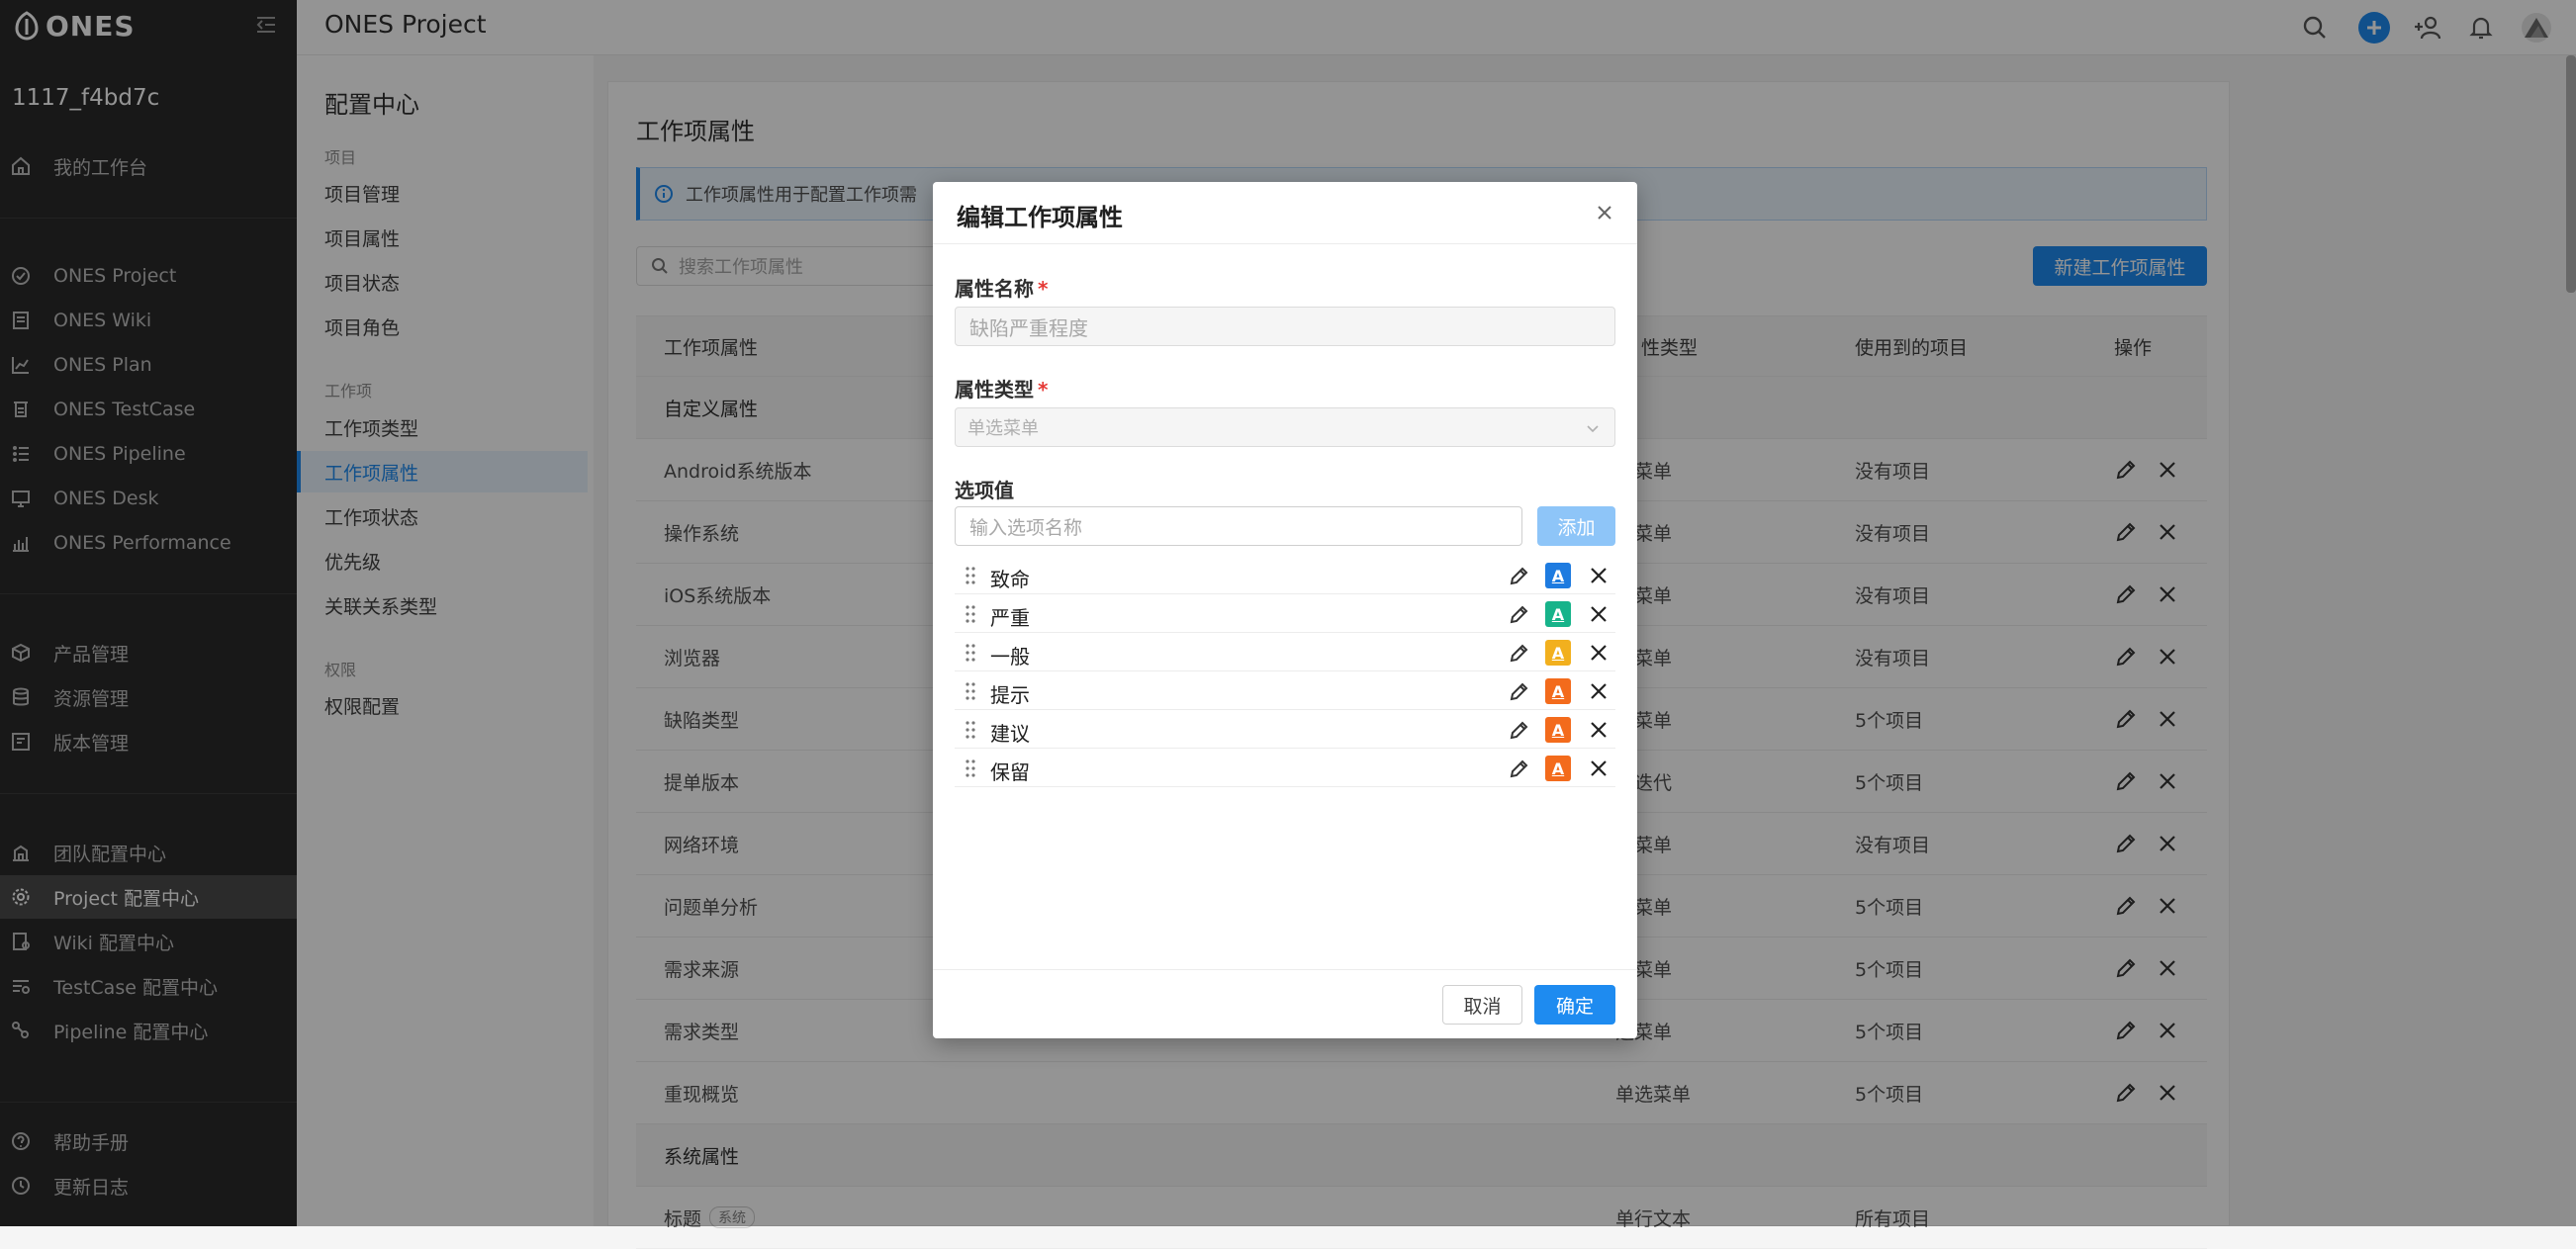 The width and height of the screenshot is (2576, 1249). Describe the element at coordinates (1003, 428) in the screenshot. I see `attribute-type-value: 单选菜单` at that location.